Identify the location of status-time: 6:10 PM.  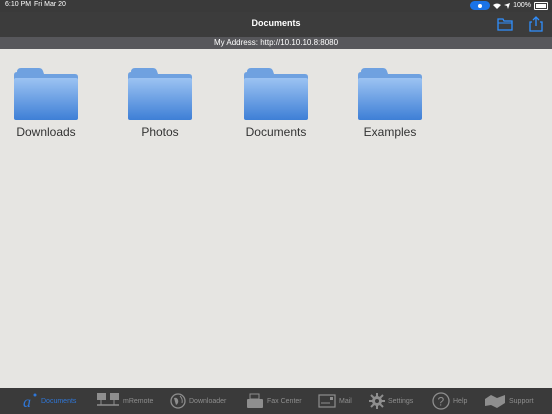
(18, 4).